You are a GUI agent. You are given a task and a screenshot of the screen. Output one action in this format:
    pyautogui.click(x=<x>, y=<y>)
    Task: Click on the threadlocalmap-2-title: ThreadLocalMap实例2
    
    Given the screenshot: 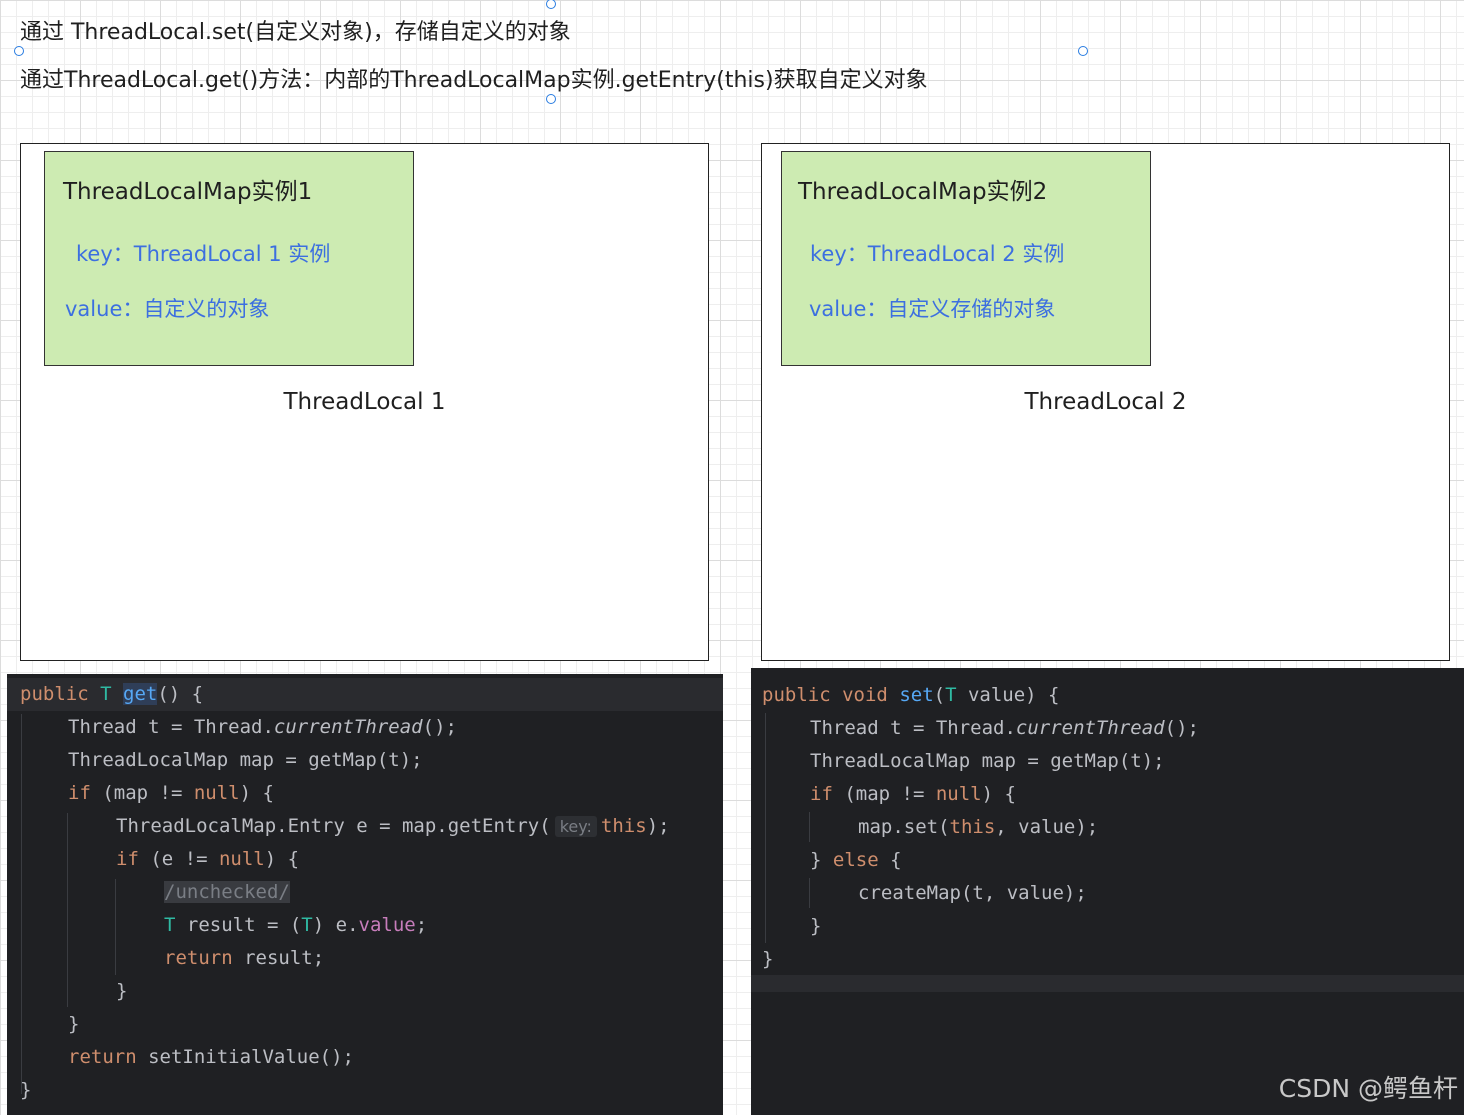 What is the action you would take?
    pyautogui.click(x=923, y=192)
    